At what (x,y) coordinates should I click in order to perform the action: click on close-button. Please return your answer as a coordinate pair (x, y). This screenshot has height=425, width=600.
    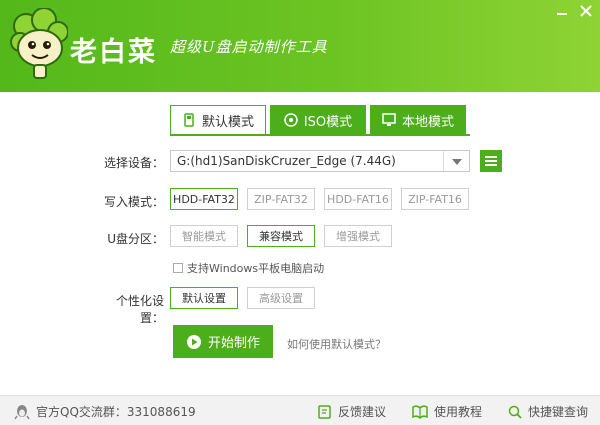
    Looking at the image, I should click on (586, 11).